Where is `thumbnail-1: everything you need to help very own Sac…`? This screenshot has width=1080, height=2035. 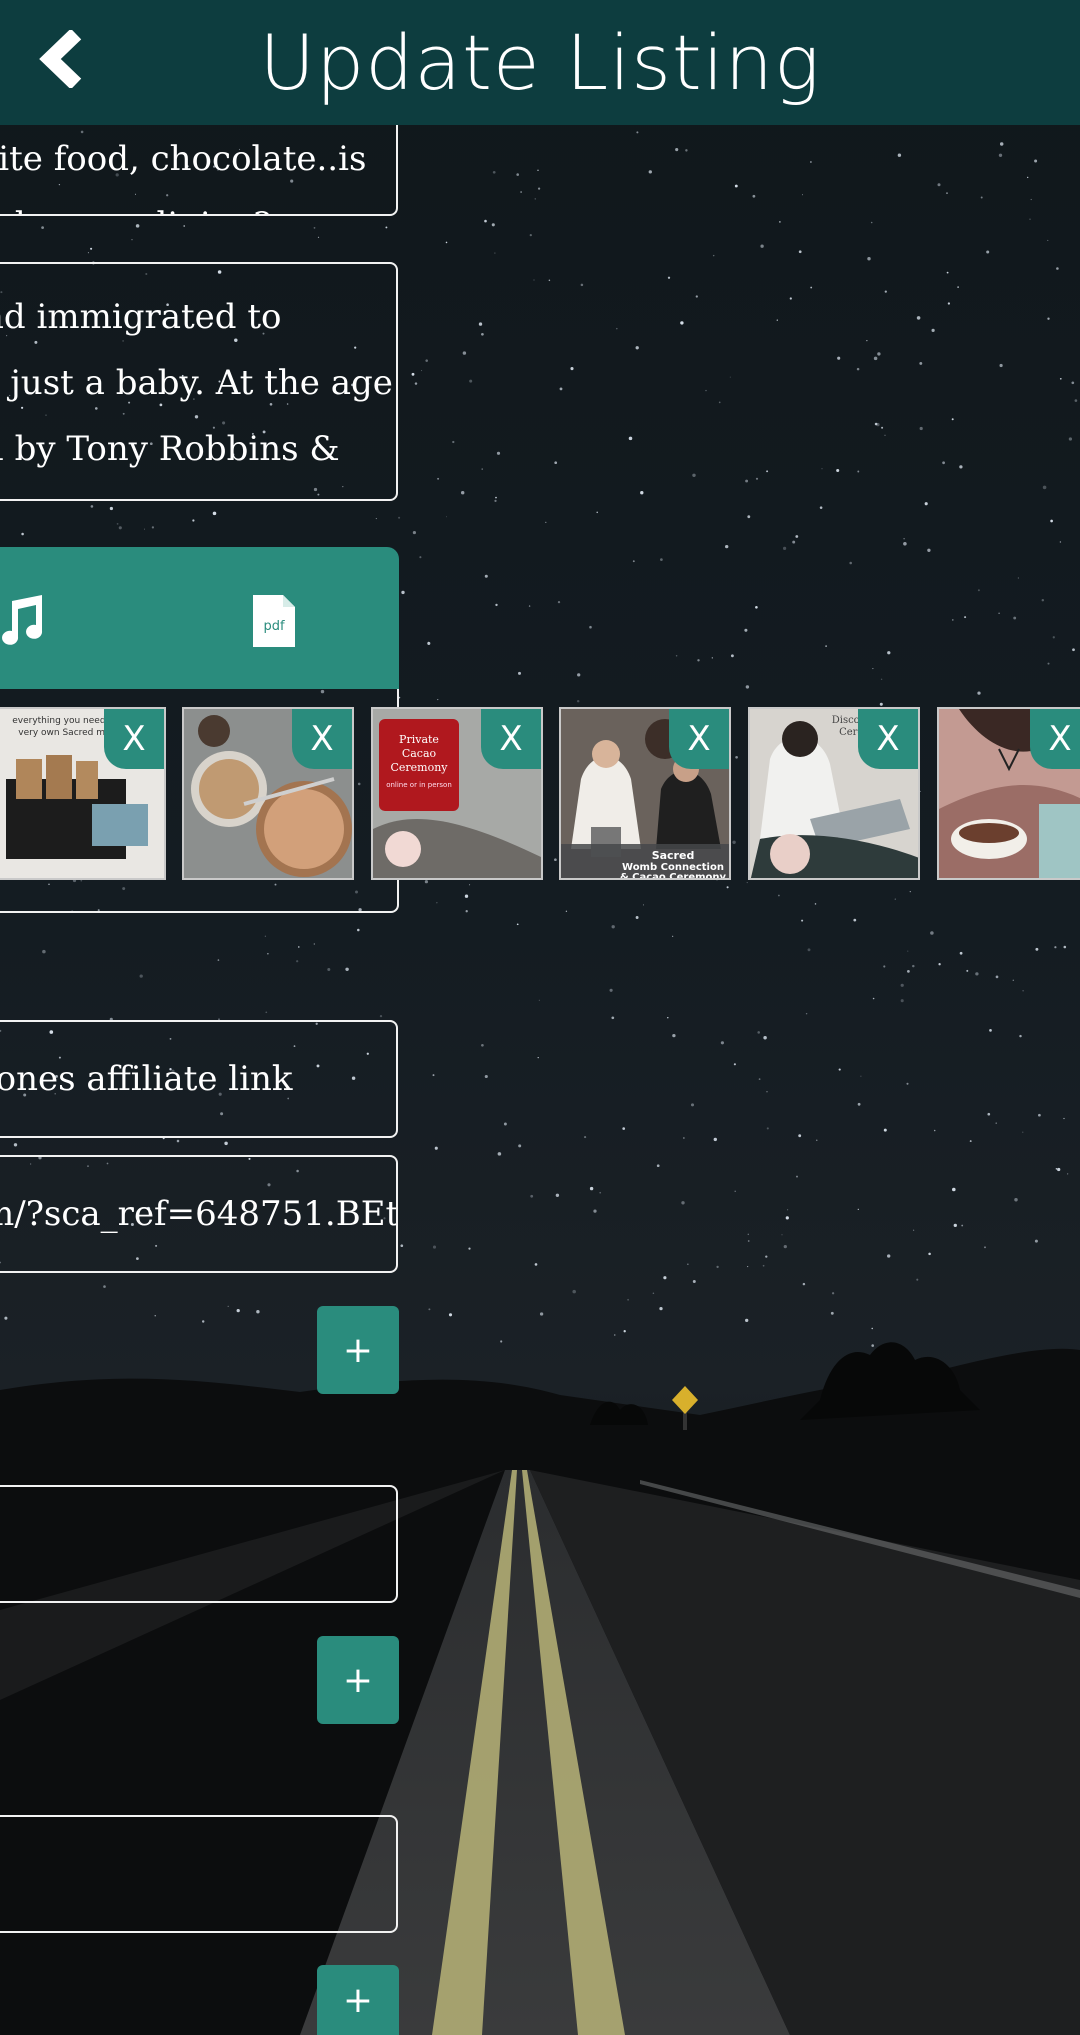 thumbnail-1: everything you need to help very own Sac… is located at coordinates (83, 793).